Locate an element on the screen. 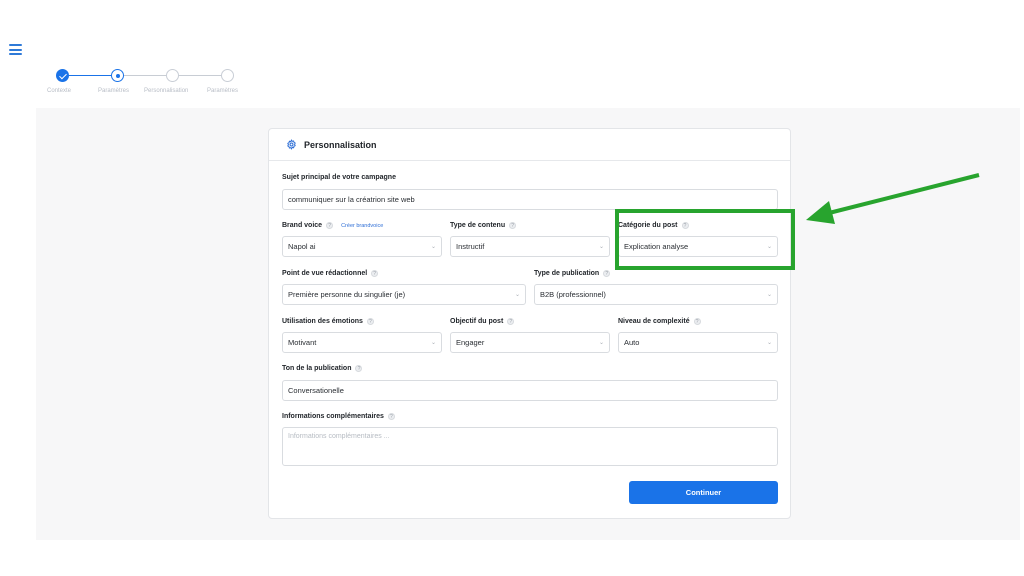 Image resolution: width=1024 pixels, height=576 pixels. complexity-select: Auto ⌄ is located at coordinates (698, 342).